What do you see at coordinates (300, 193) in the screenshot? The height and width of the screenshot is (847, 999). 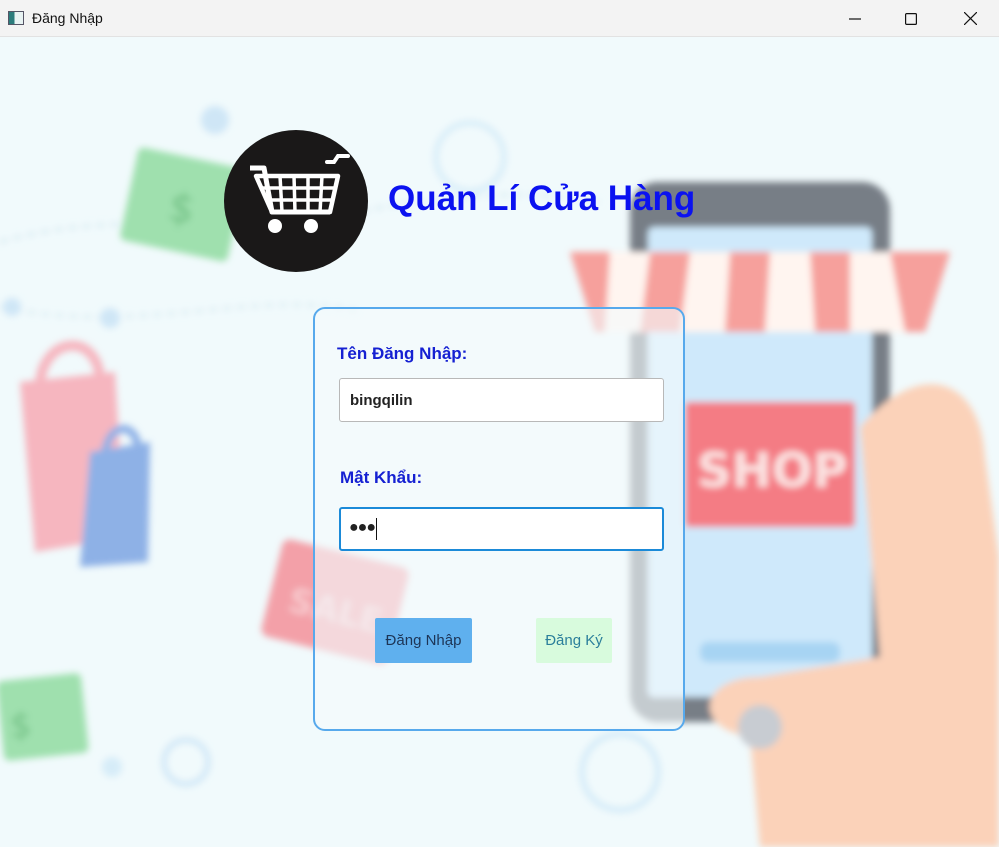 I see `shopping-cart-icon` at bounding box center [300, 193].